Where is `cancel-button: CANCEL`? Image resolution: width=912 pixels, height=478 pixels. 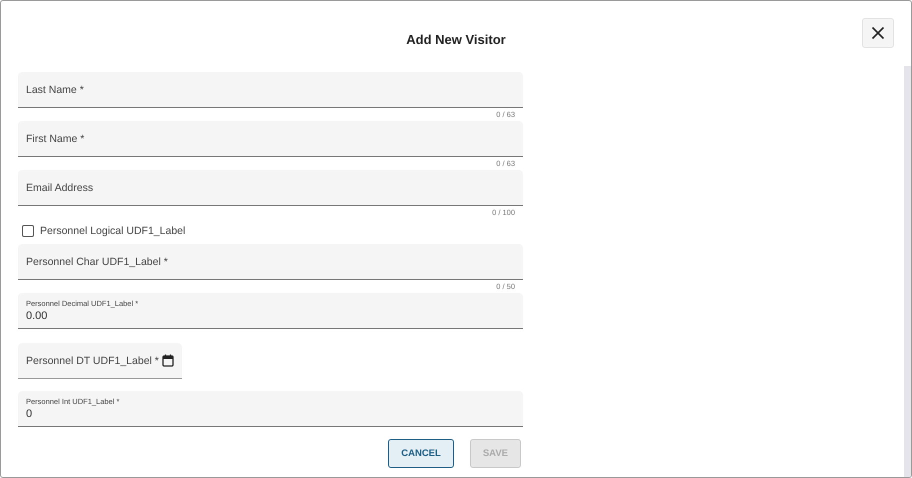 cancel-button: CANCEL is located at coordinates (421, 453).